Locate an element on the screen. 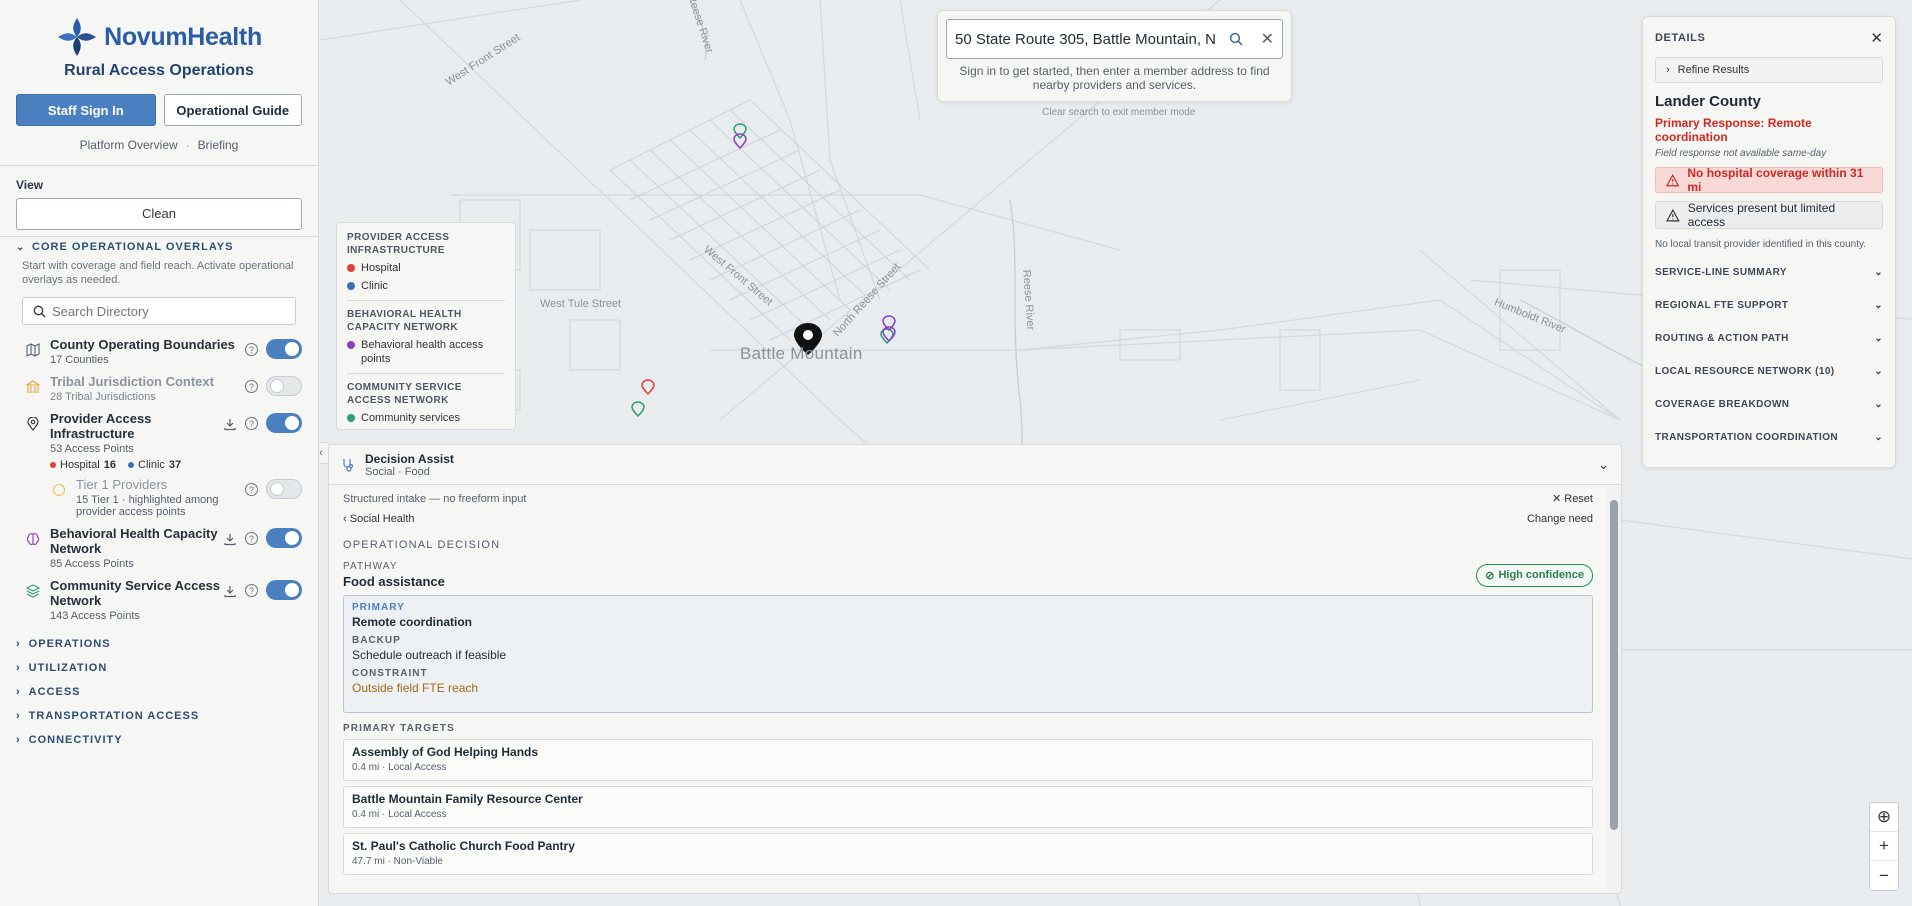 Image resolution: width=1912 pixels, height=906 pixels. back-to-social-health: ‹ Social Health is located at coordinates (379, 519).